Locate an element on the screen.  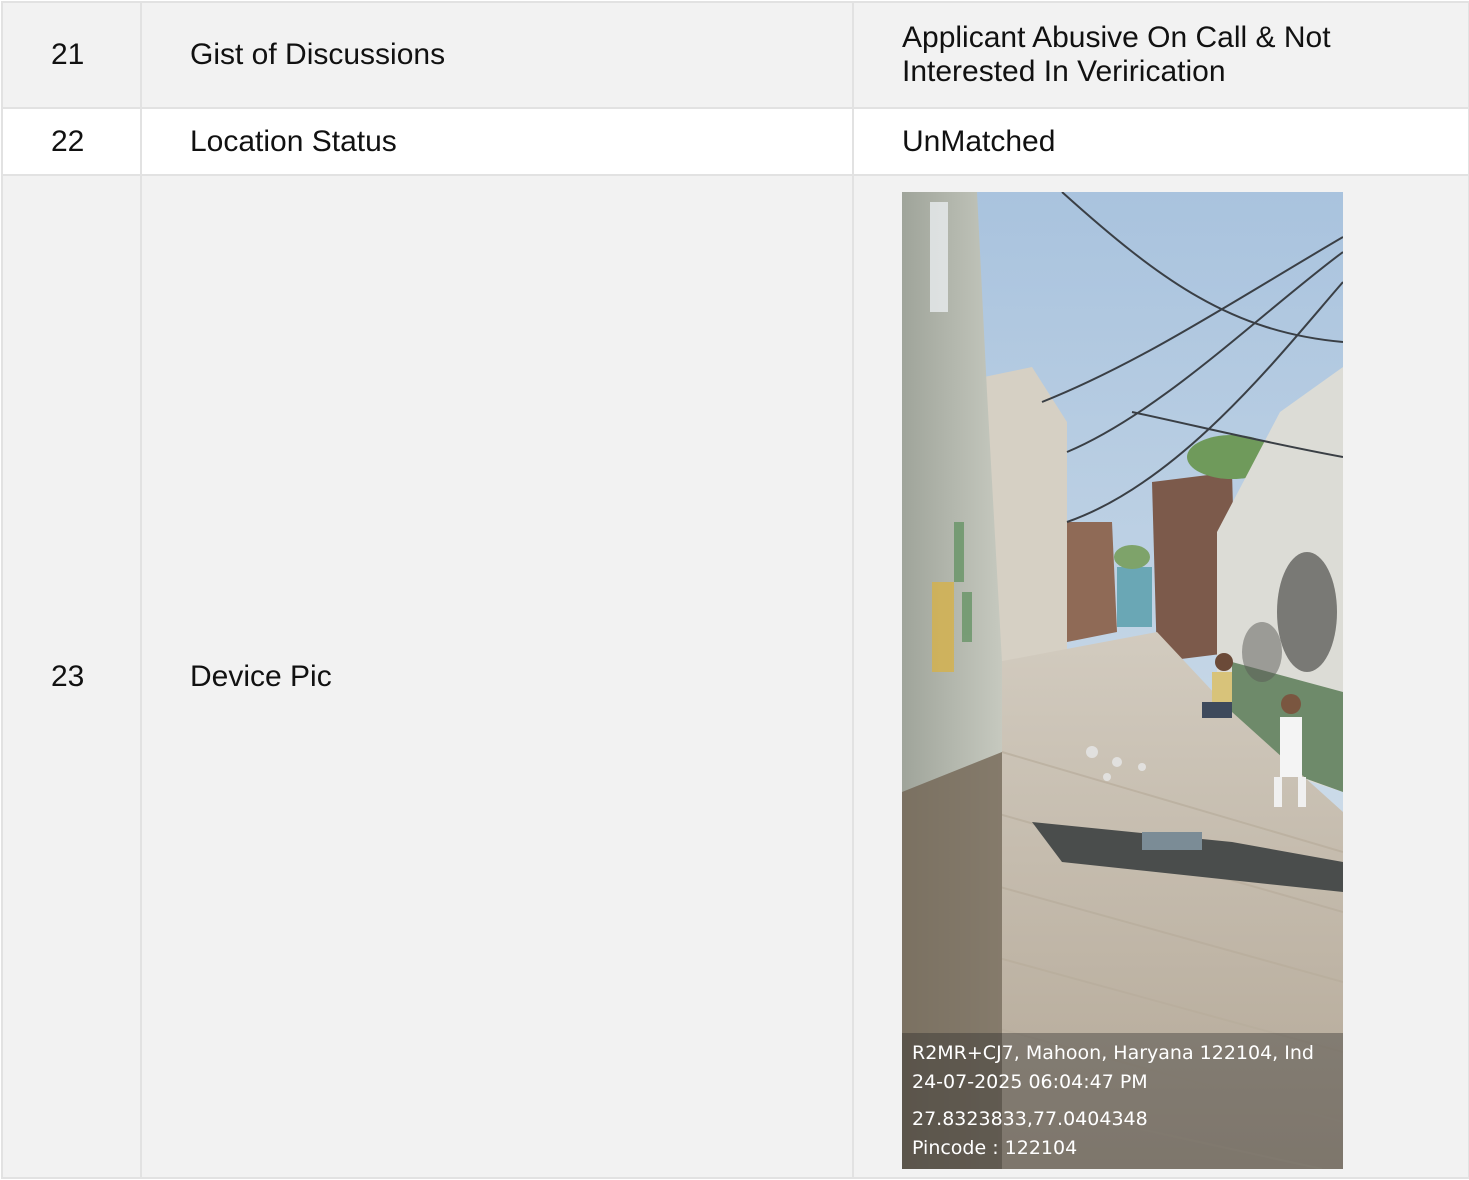
overlay-datetime: 24-07-2025 06:04:47 PM is located at coordinates (1030, 1082).